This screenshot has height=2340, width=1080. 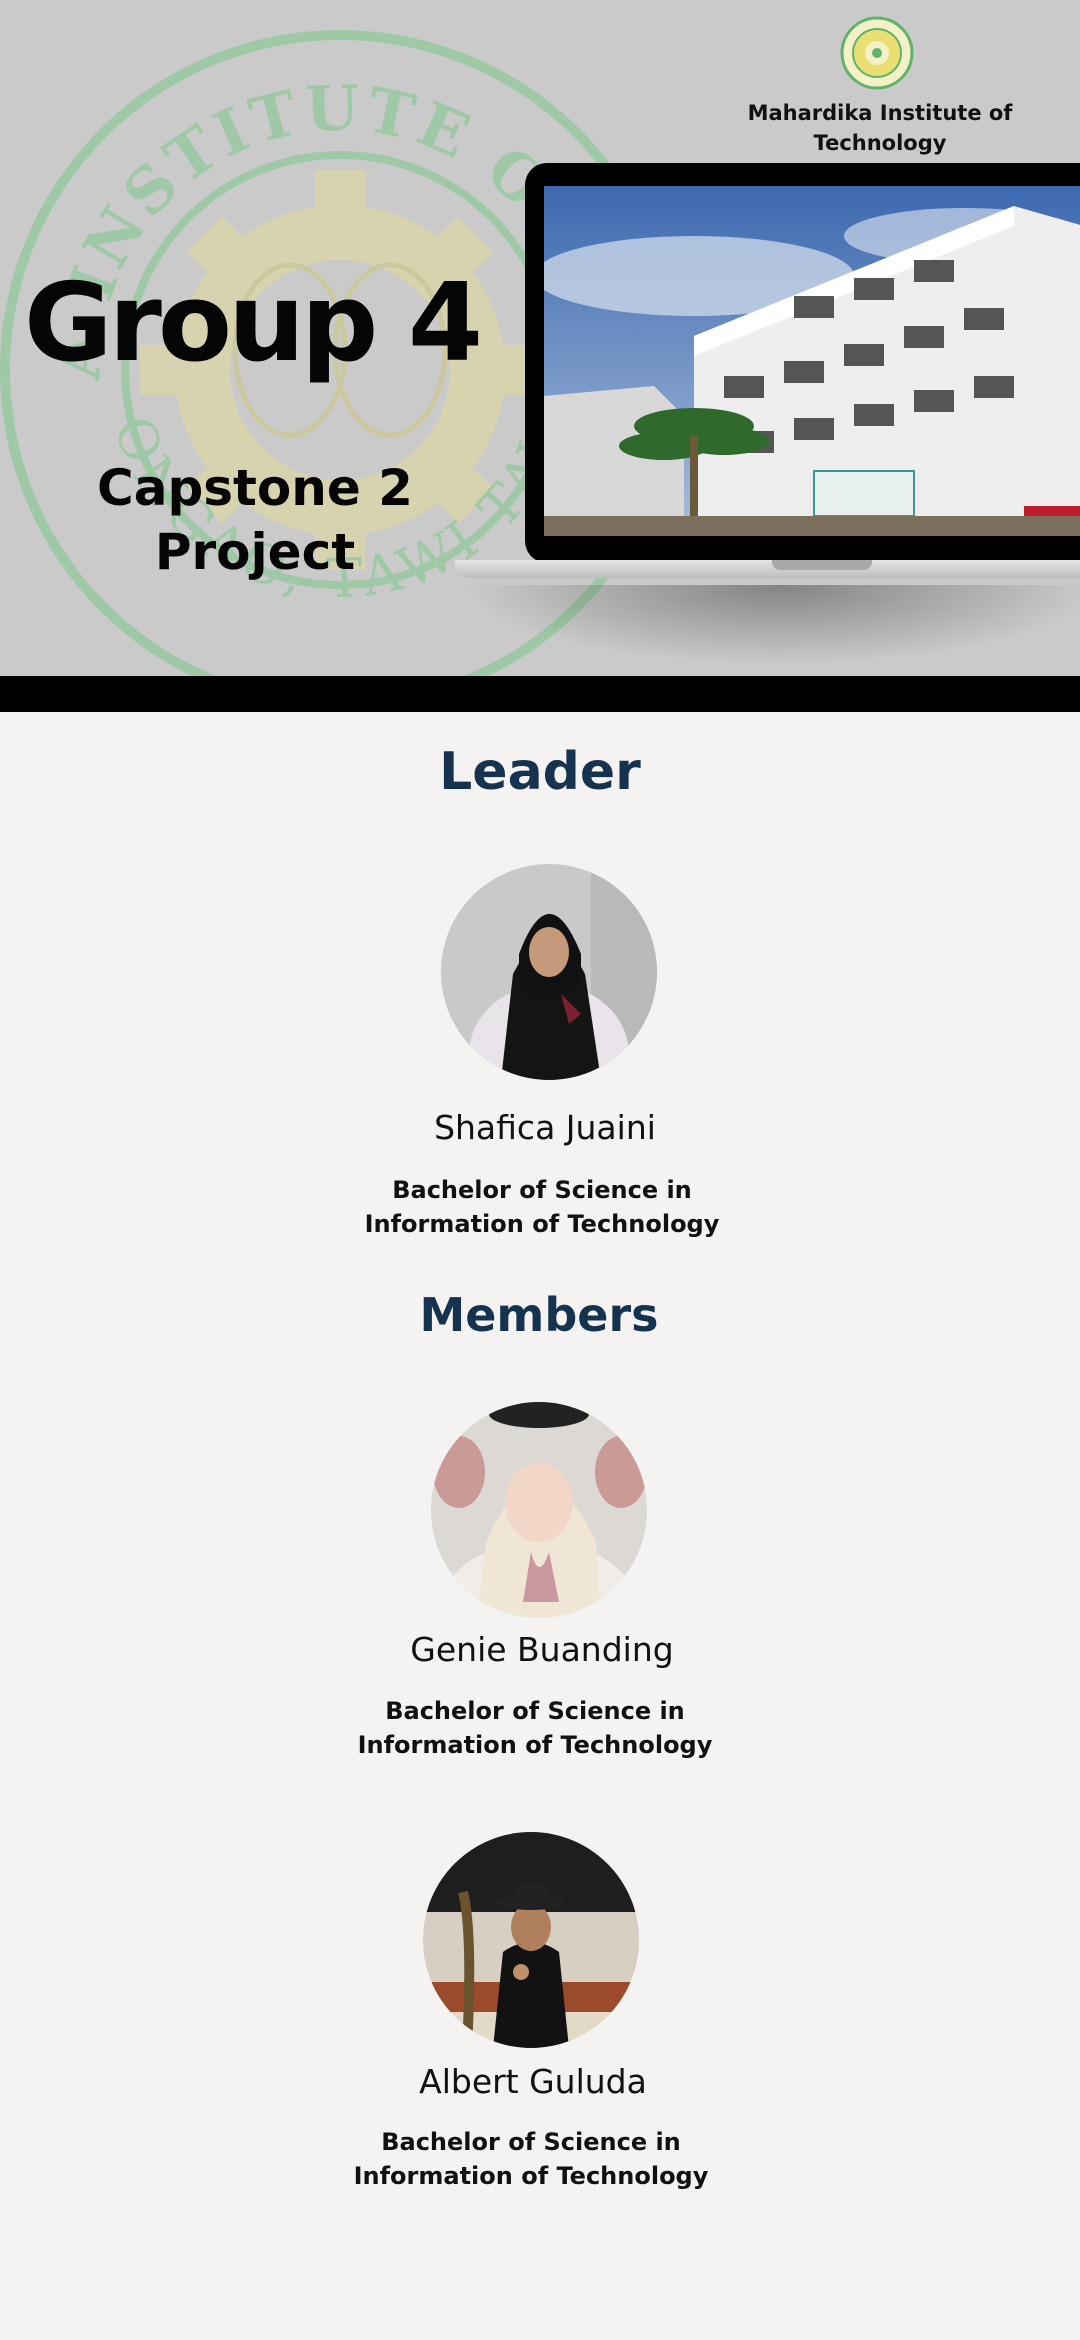 What do you see at coordinates (255, 520) in the screenshot?
I see `capstone-title: Capstone 2 Project` at bounding box center [255, 520].